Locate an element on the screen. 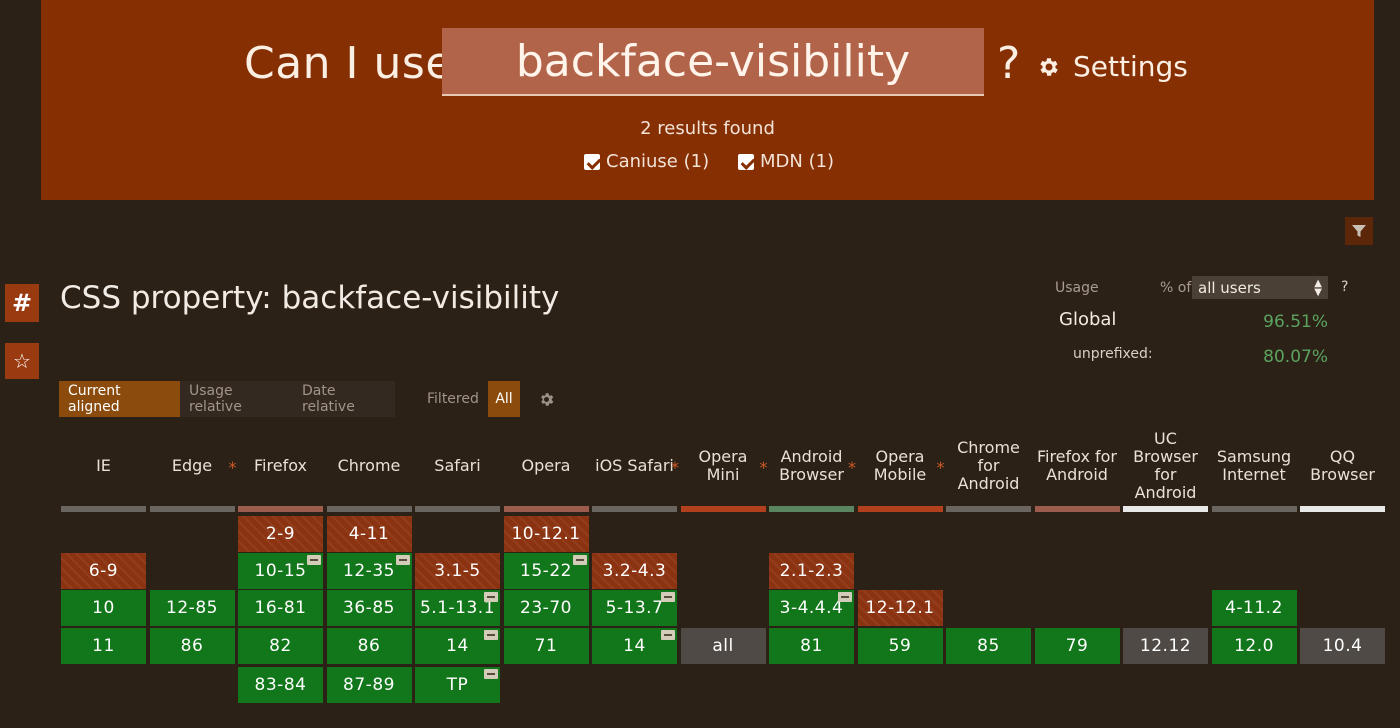 The height and width of the screenshot is (728, 1400). support-cell: 4-11 is located at coordinates (369, 534).